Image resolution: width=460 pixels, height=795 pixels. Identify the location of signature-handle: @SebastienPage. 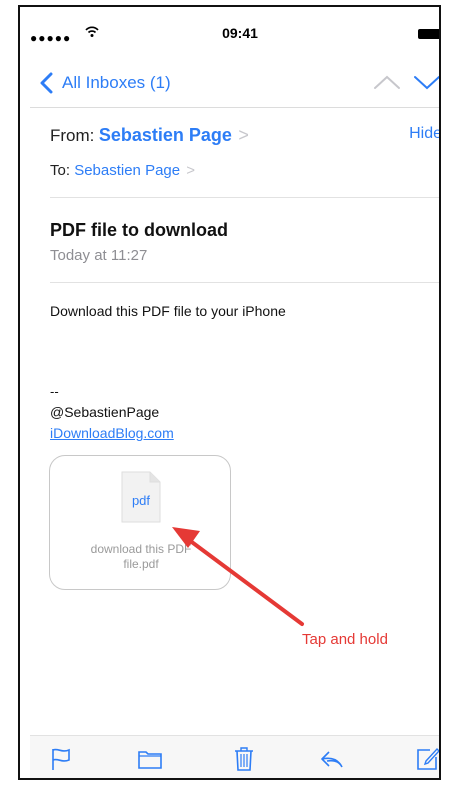
(105, 412).